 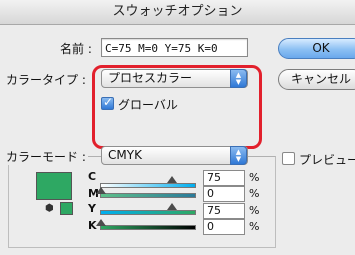 I want to click on value-field-m: 0, so click(x=224, y=194).